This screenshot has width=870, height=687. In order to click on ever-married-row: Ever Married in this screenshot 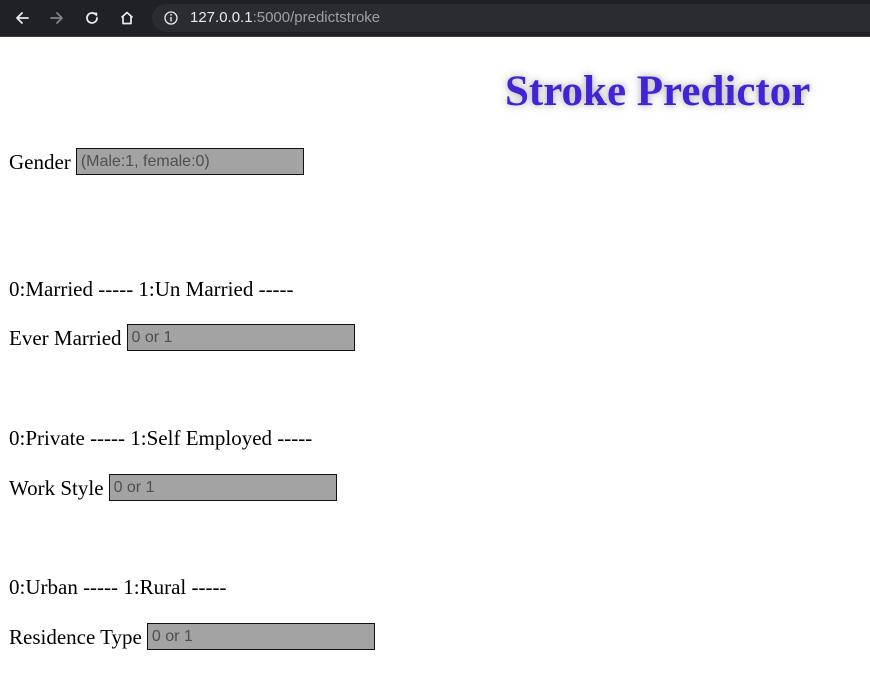, I will do `click(182, 337)`.